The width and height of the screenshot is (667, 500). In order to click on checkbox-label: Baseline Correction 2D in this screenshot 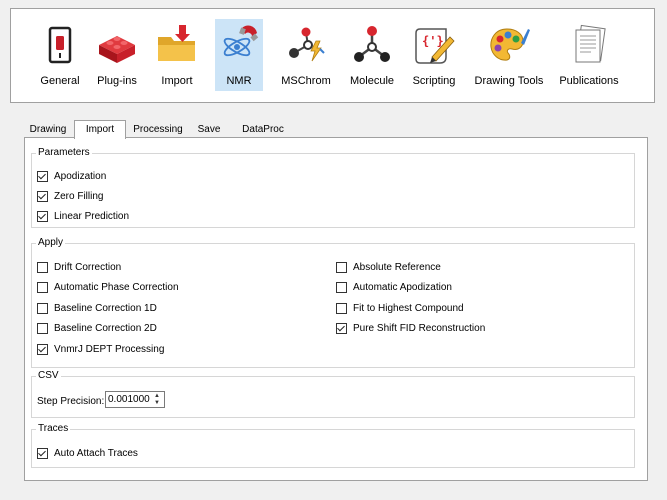, I will do `click(105, 328)`.